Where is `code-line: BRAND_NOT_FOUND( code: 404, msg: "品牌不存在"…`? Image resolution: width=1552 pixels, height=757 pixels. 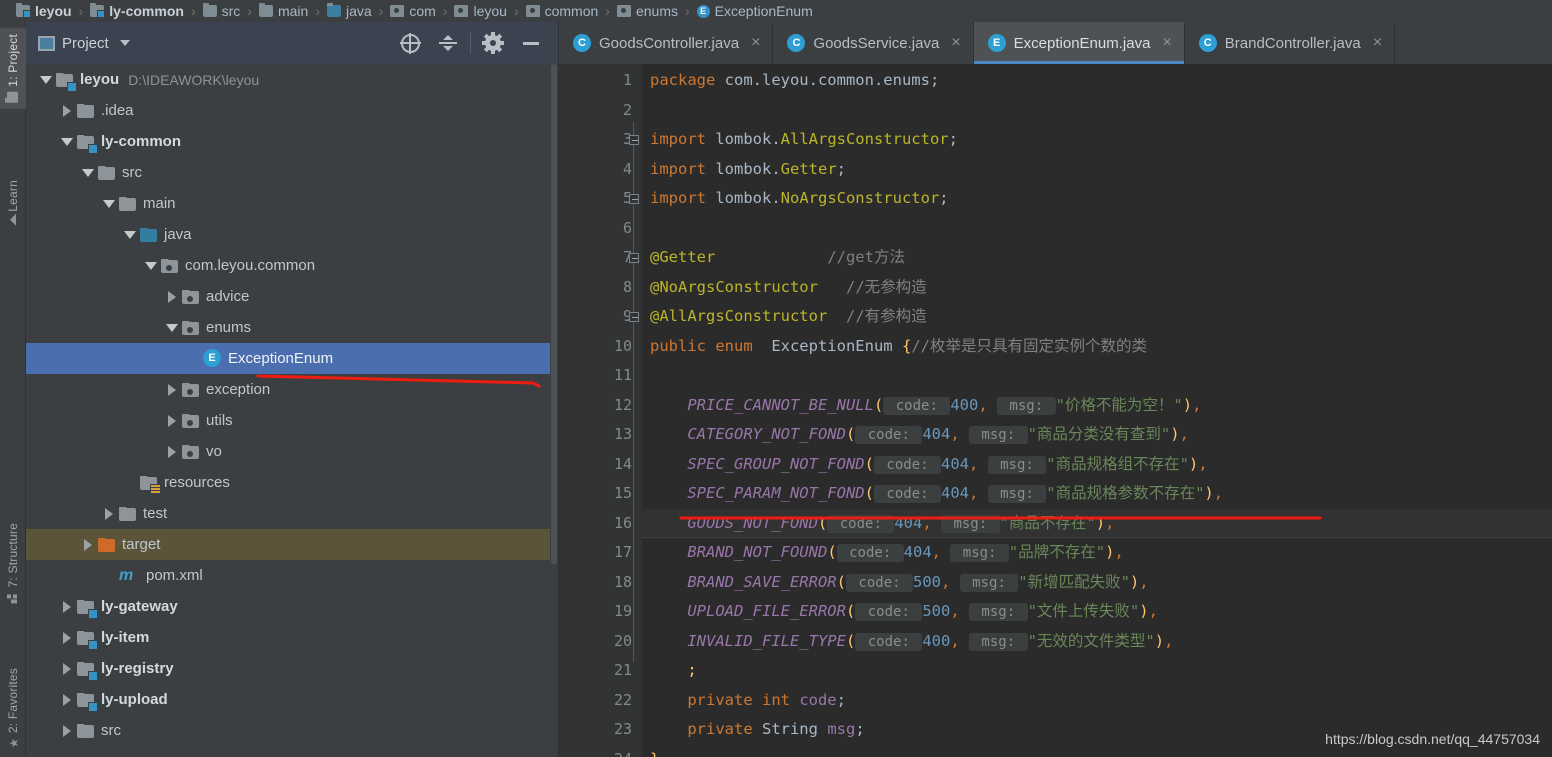 code-line: BRAND_NOT_FOUND( code: 404, msg: "品牌不存在"… is located at coordinates (1097, 553).